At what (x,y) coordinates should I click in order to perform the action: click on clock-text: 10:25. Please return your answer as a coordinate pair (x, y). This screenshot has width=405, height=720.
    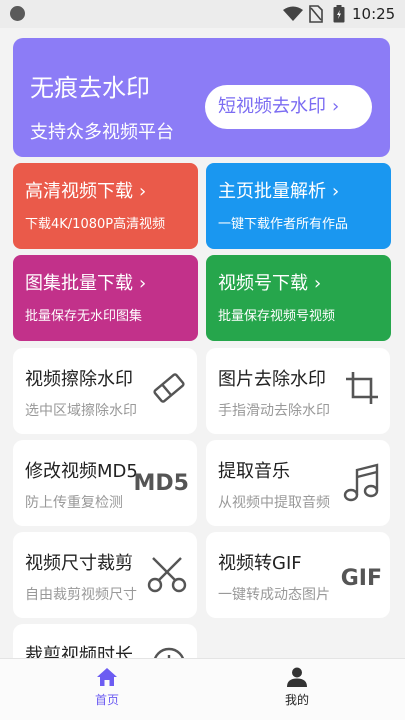
    Looking at the image, I should click on (374, 14).